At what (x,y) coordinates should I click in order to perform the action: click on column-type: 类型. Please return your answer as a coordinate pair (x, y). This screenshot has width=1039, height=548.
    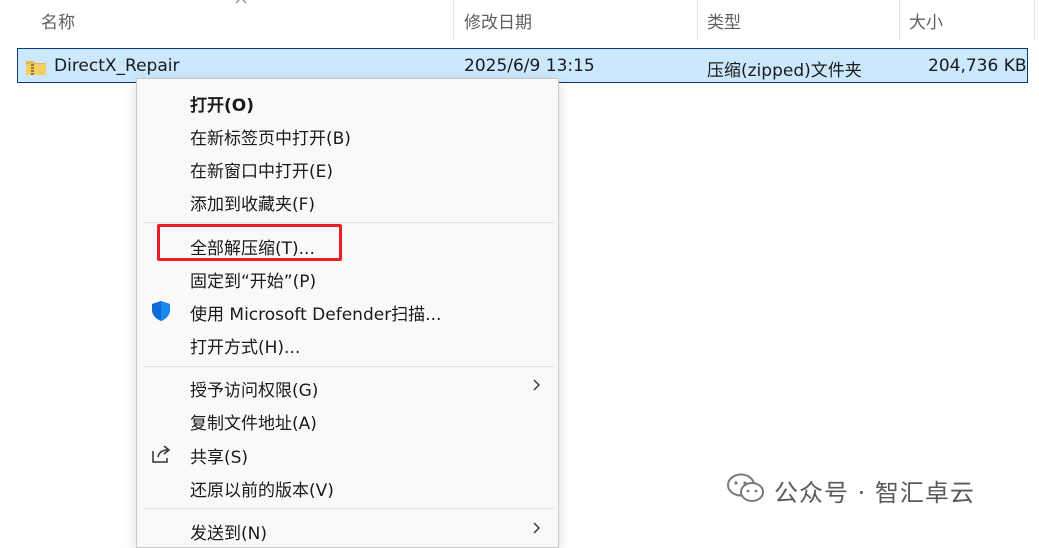
    Looking at the image, I should click on (724, 20).